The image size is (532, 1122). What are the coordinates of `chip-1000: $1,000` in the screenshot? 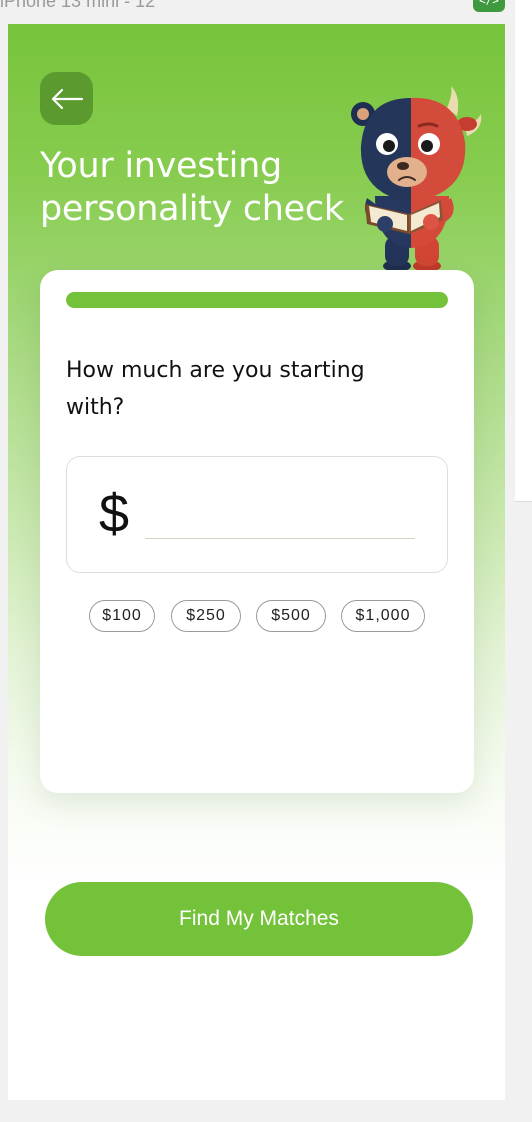 It's located at (383, 616).